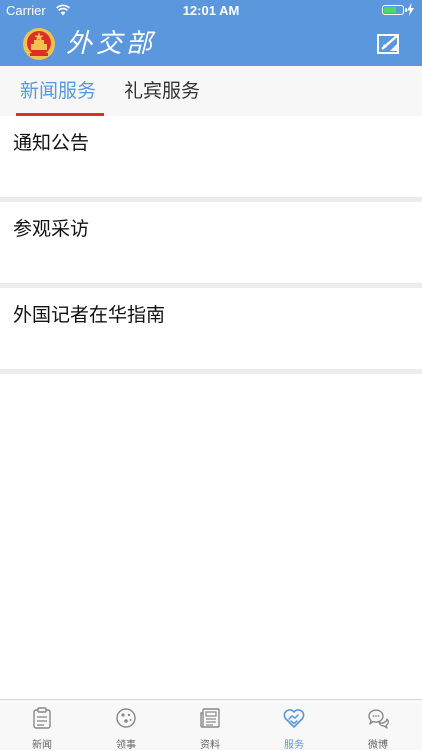 This screenshot has height=751, width=422. What do you see at coordinates (211, 331) in the screenshot?
I see `list-item-foreign-journalist-guide: 外国记者在华指南` at bounding box center [211, 331].